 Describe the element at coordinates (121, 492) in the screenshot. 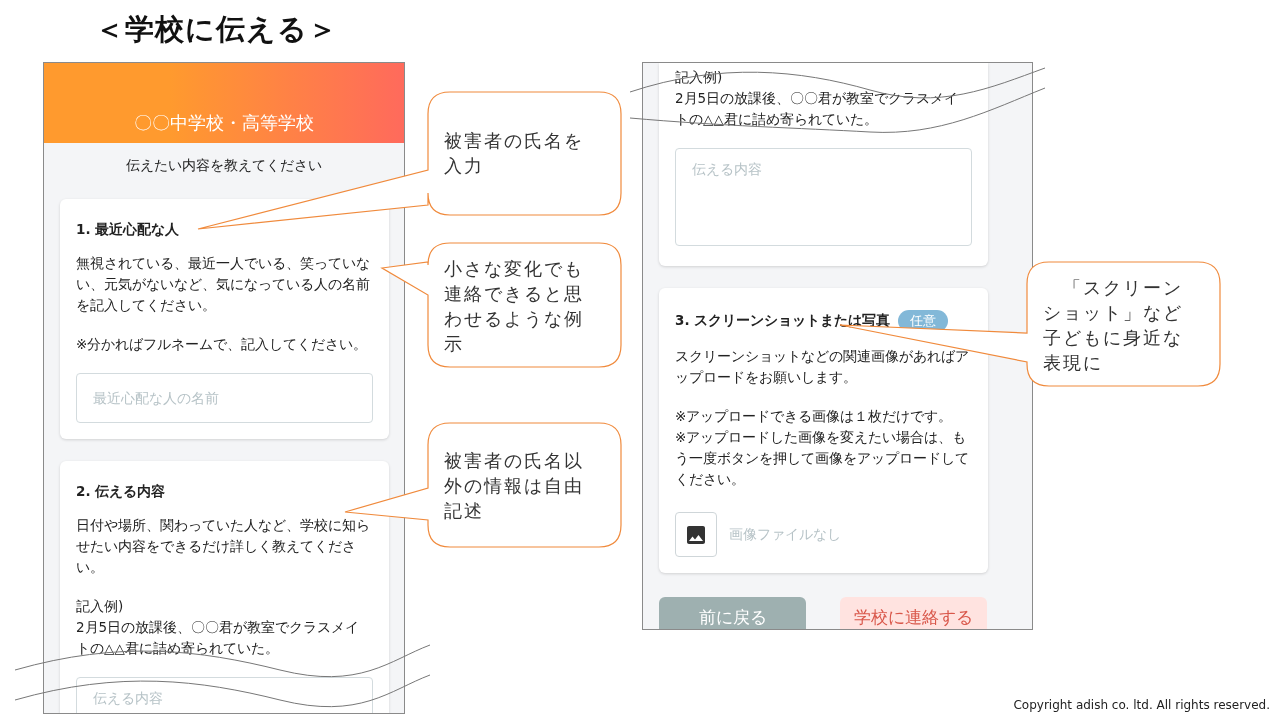

I see `question-heading: 2. 伝える内容` at that location.